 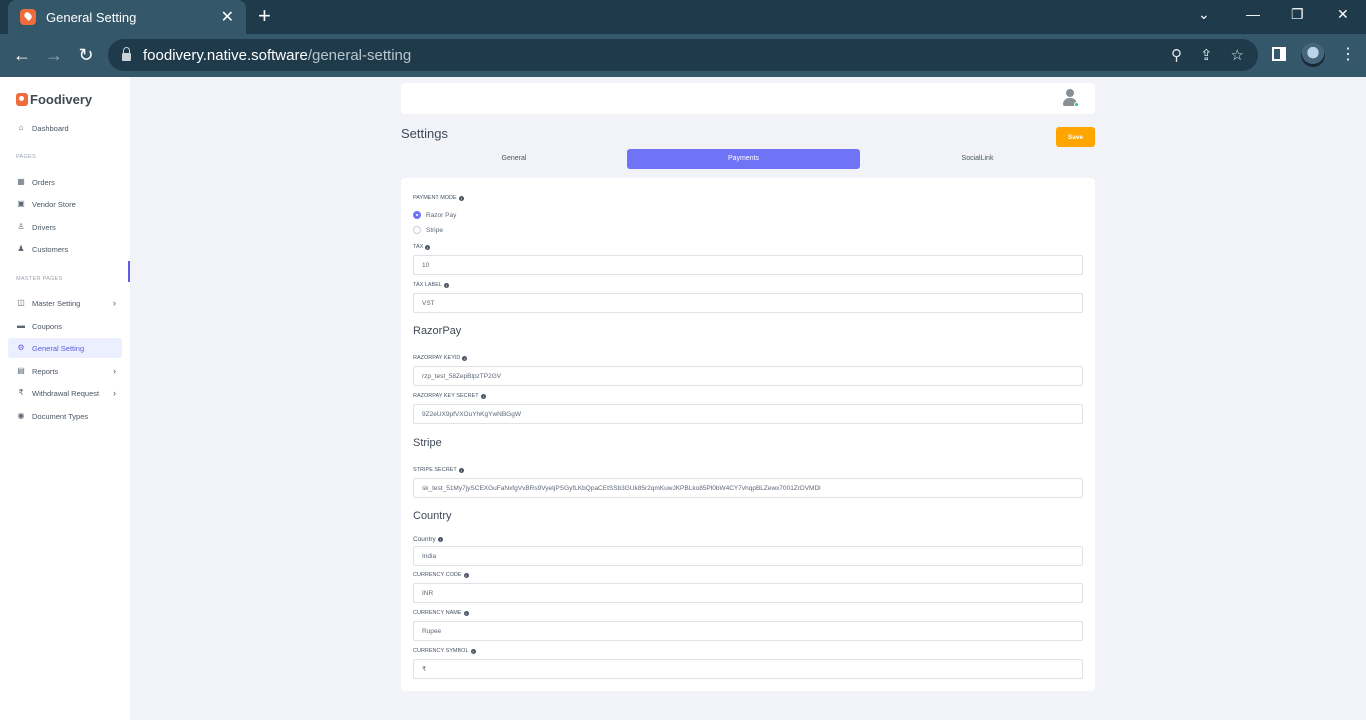 What do you see at coordinates (432, 516) in the screenshot?
I see `country-heading: Country` at bounding box center [432, 516].